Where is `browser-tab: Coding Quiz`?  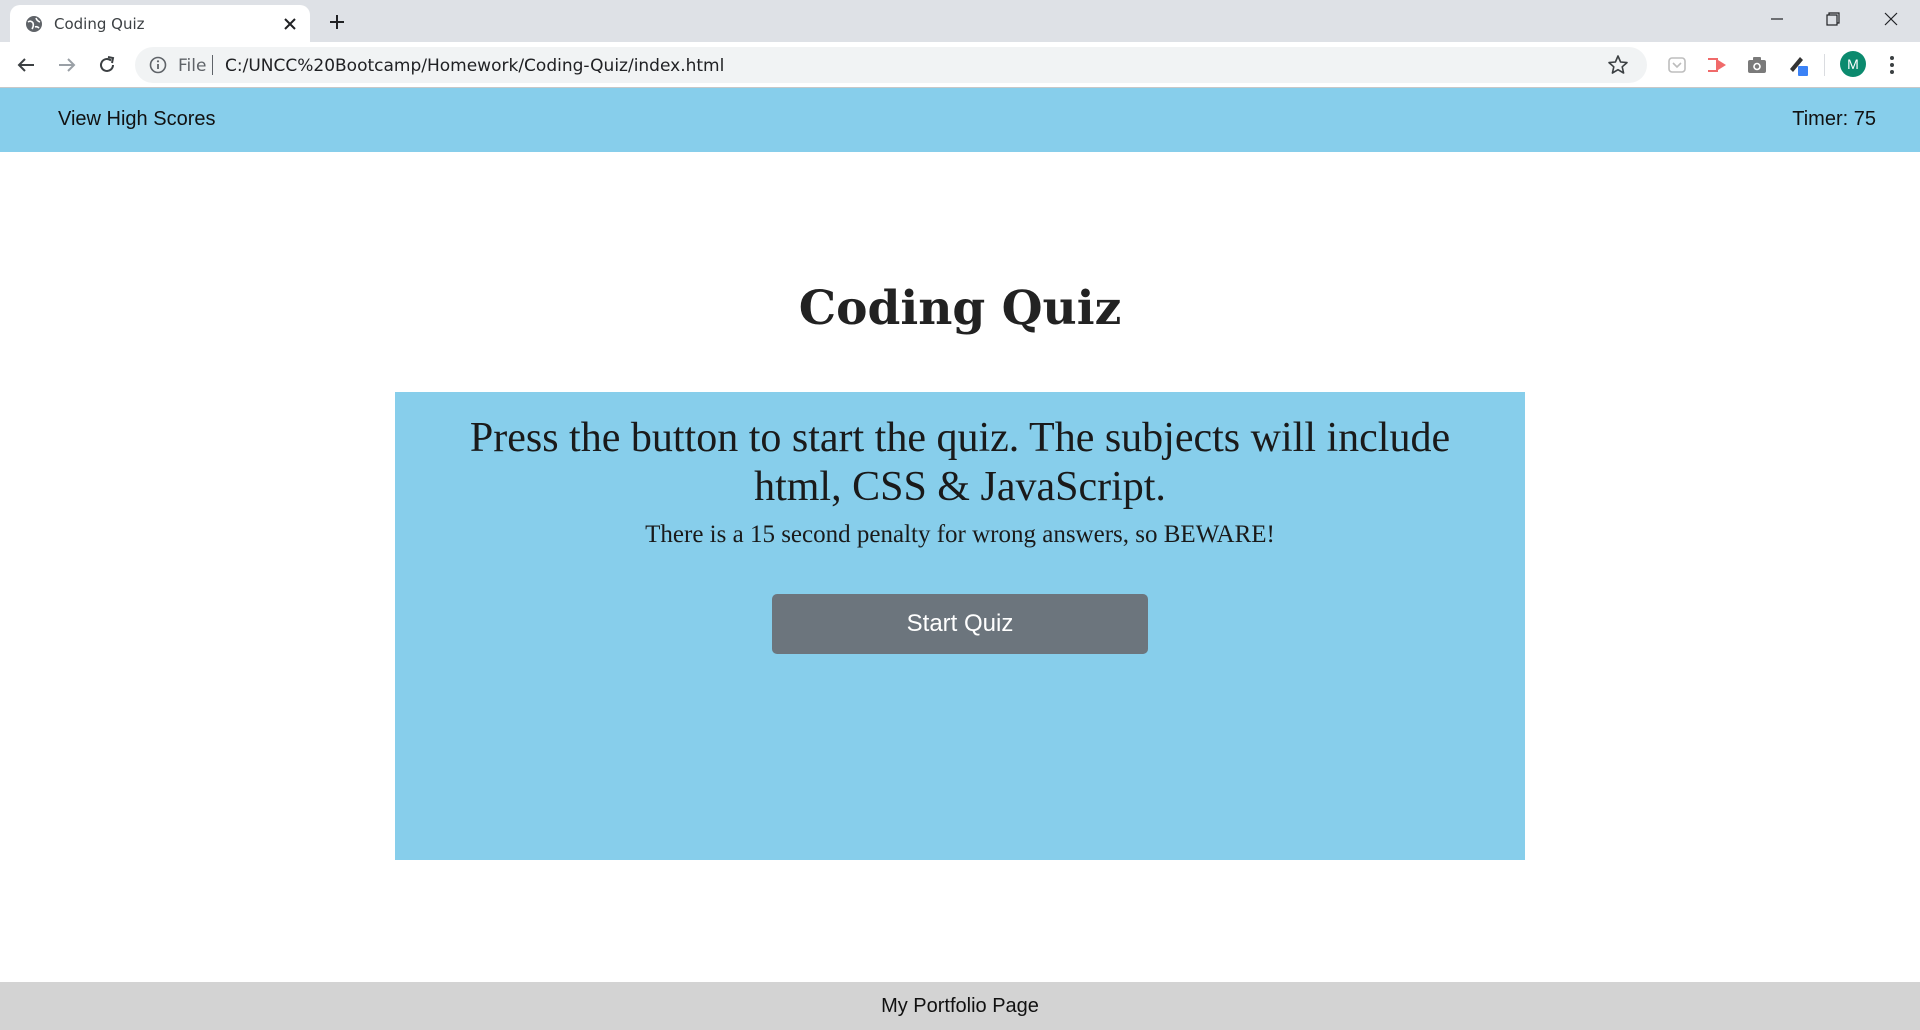 browser-tab: Coding Quiz is located at coordinates (160, 23).